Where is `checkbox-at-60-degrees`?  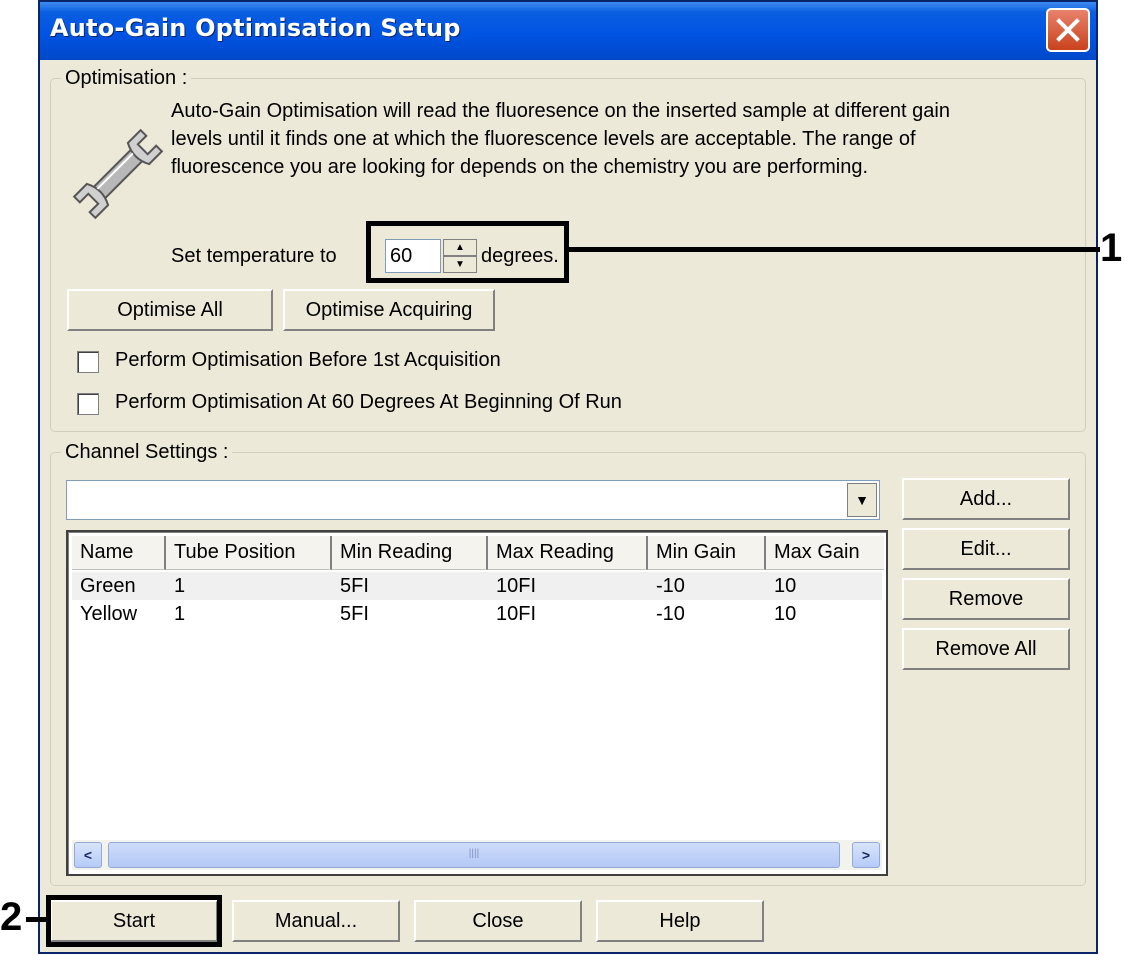 checkbox-at-60-degrees is located at coordinates (88, 404).